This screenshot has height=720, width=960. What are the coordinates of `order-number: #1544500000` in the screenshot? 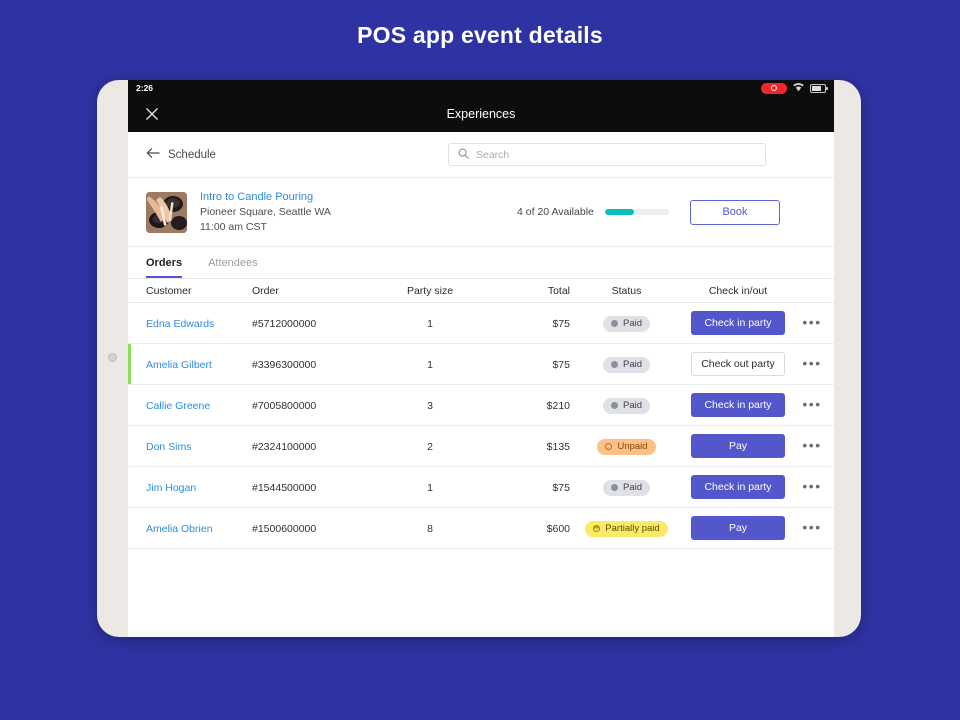 It's located at (284, 488).